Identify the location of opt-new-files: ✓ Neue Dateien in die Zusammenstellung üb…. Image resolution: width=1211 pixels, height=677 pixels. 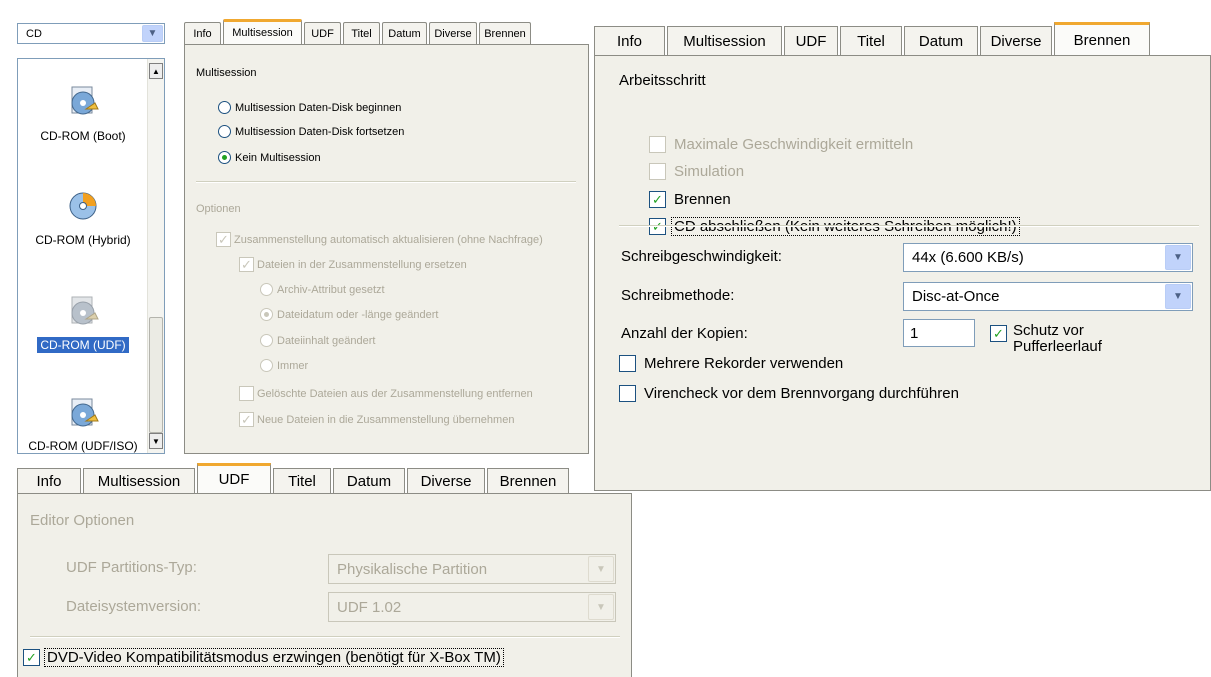
(376, 419).